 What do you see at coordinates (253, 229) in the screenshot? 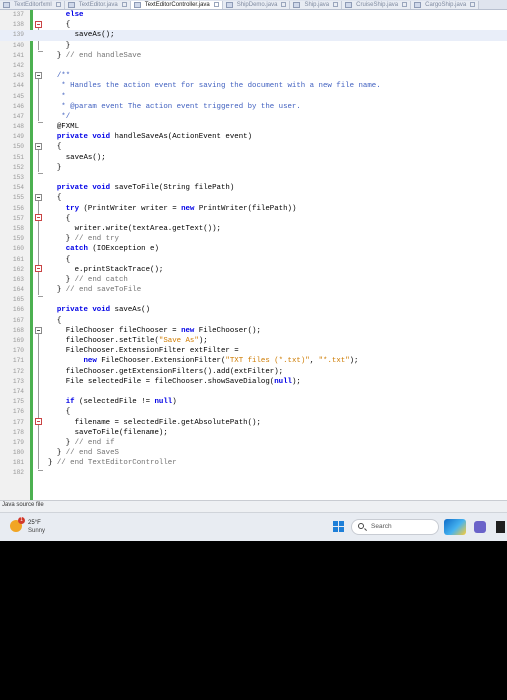
I see `code-line: 158 writer.write(textArea.getText());` at bounding box center [253, 229].